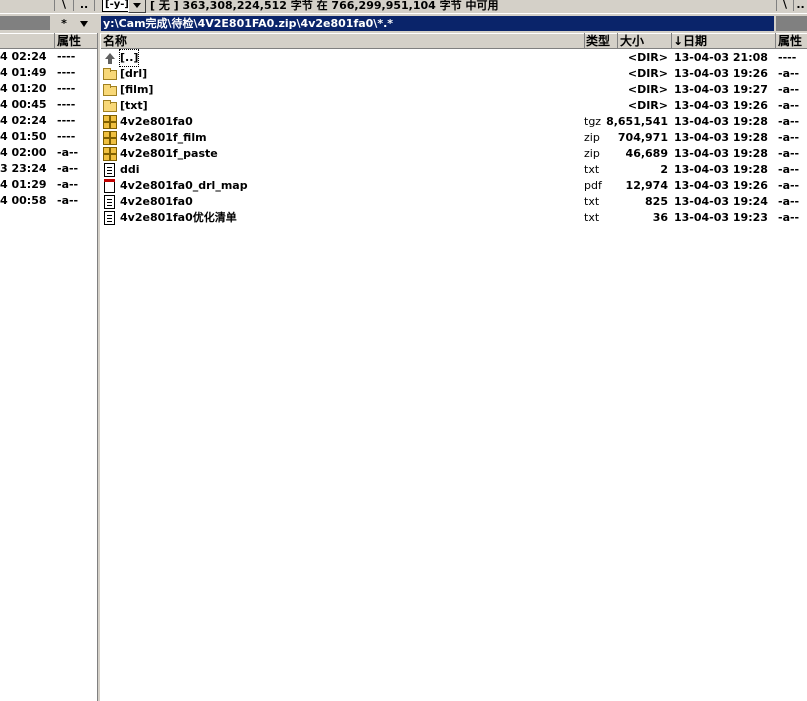 The height and width of the screenshot is (701, 807). Describe the element at coordinates (454, 58) in the screenshot. I see `file-row: [..] <DIR> 13-04-03 21:08 ----` at that location.